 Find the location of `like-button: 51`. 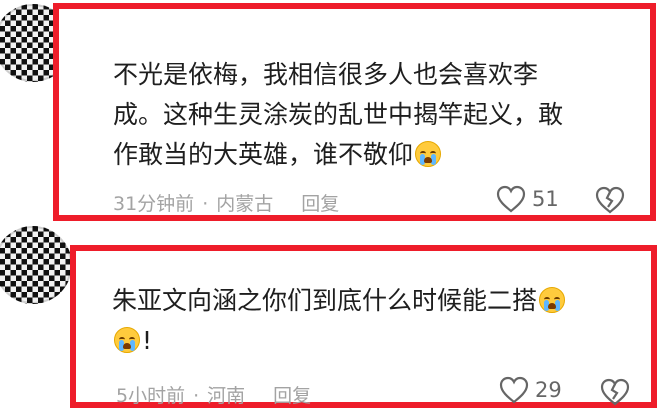

like-button: 51 is located at coordinates (527, 199).